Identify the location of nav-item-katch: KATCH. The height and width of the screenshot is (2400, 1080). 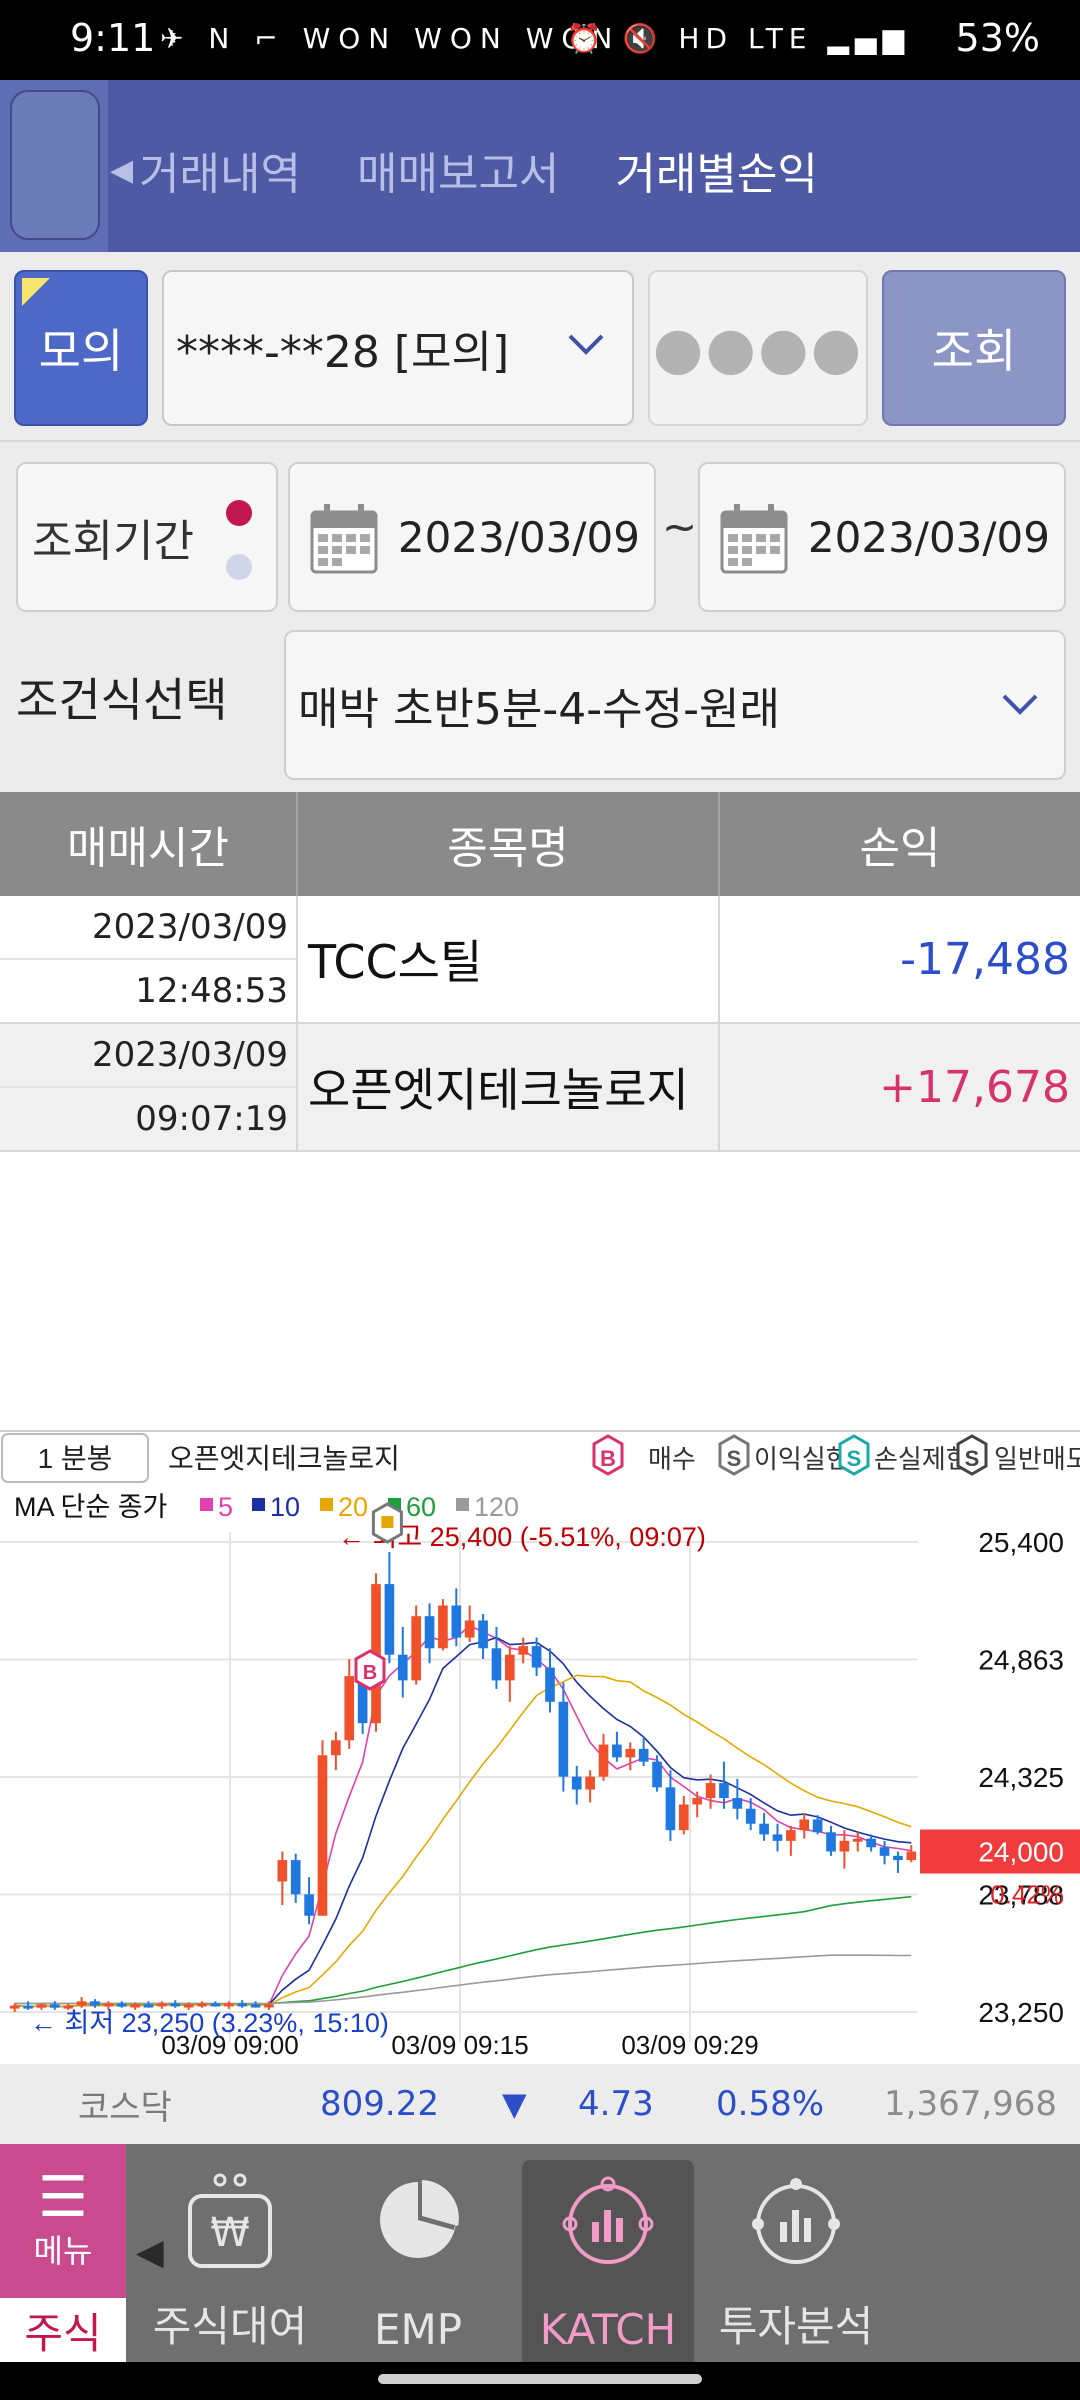
(608, 2261).